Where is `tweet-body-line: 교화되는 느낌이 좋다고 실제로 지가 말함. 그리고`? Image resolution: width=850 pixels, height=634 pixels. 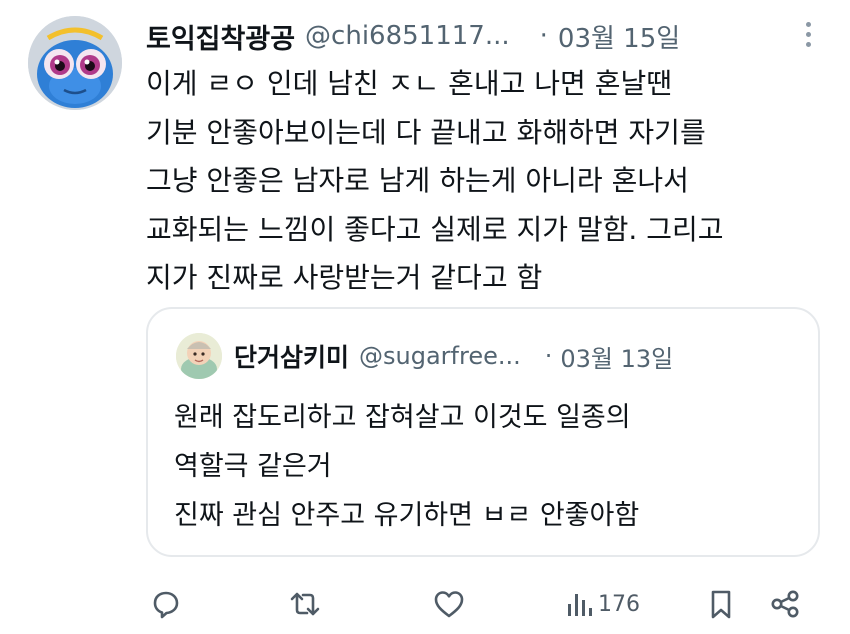 tweet-body-line: 교화되는 느낌이 좋다고 실제로 지가 말함. 그리고 is located at coordinates (435, 229).